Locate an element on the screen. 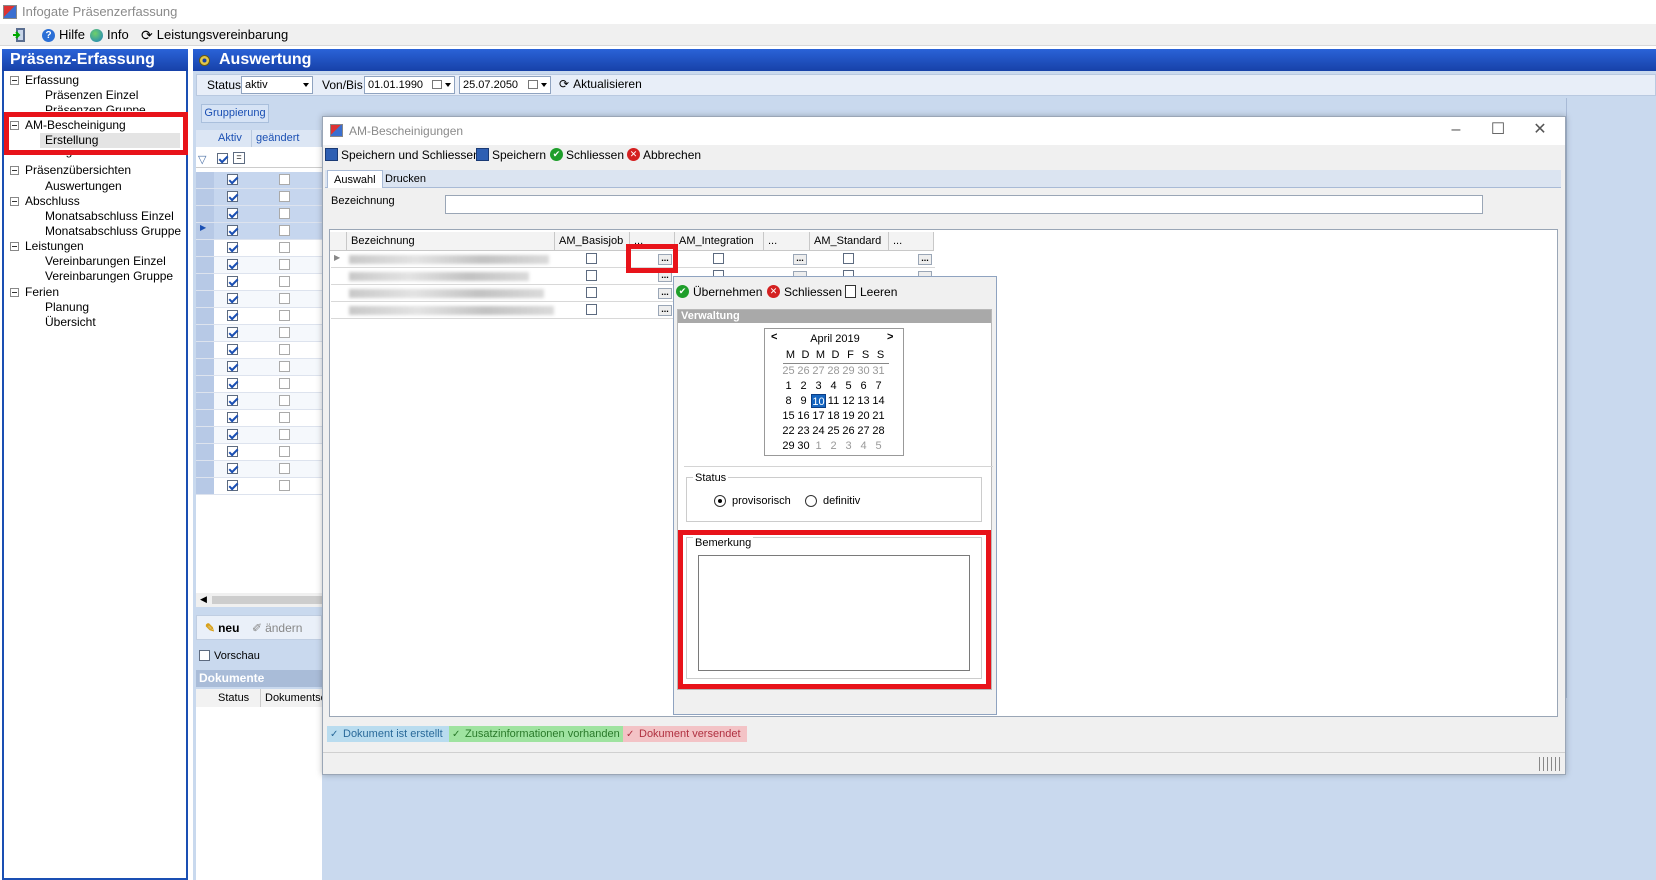 This screenshot has height=880, width=1656. table-row: ▶ is located at coordinates (259, 231).